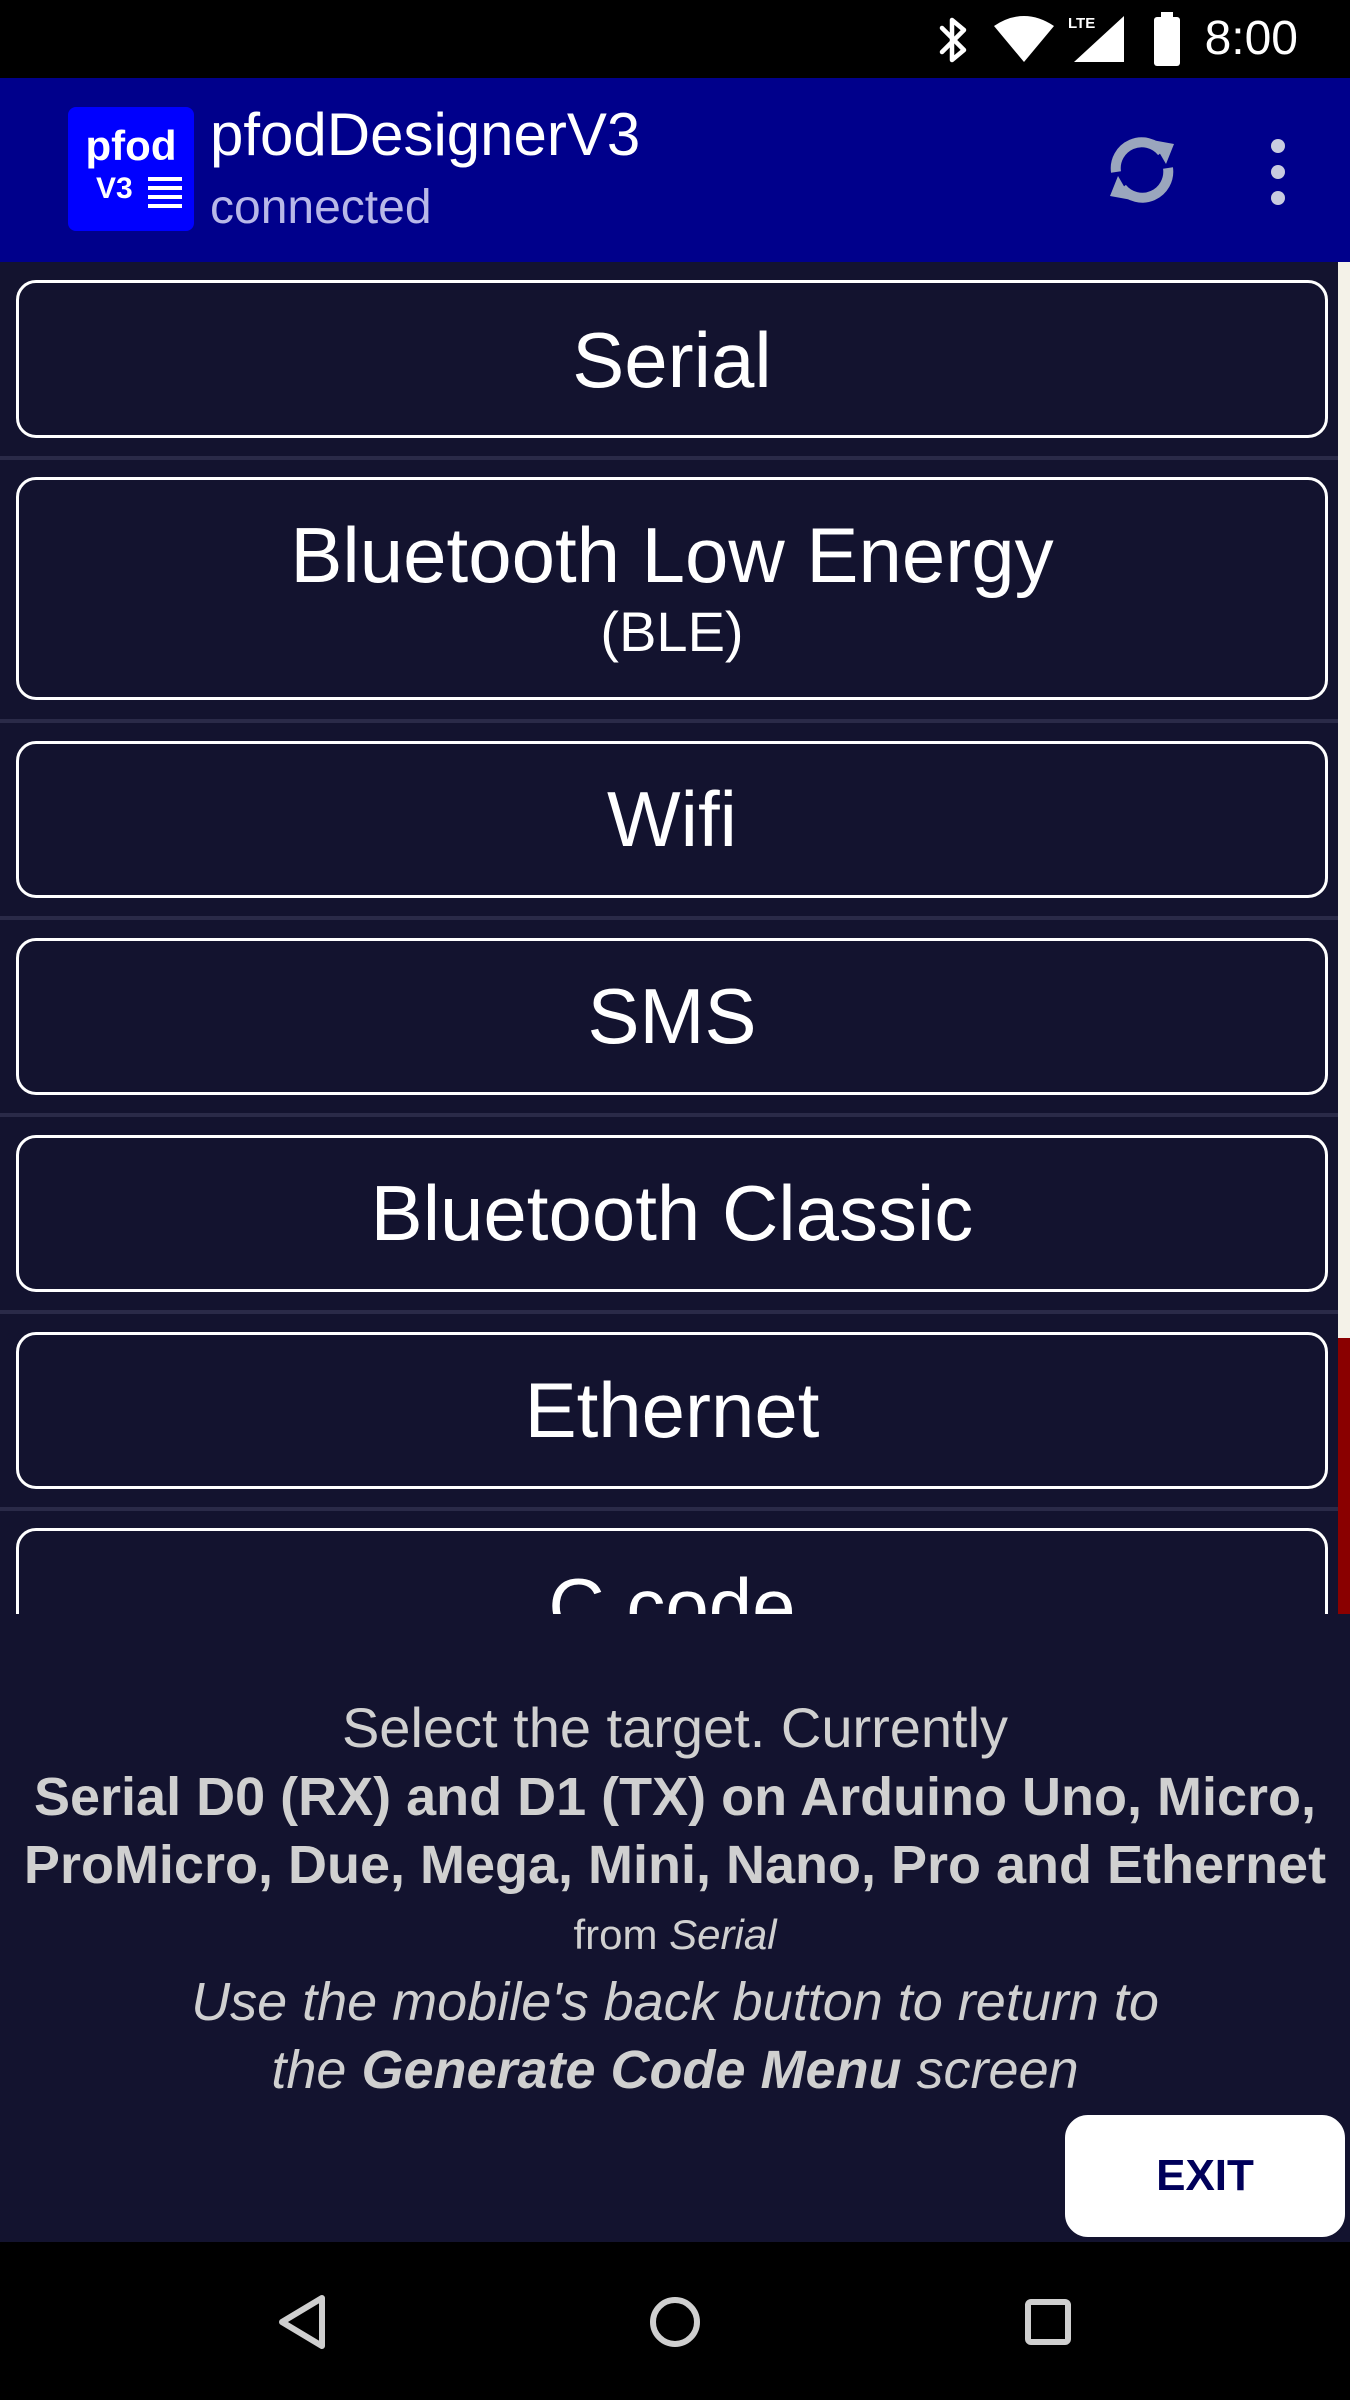  I want to click on refresh-button, so click(1142, 170).